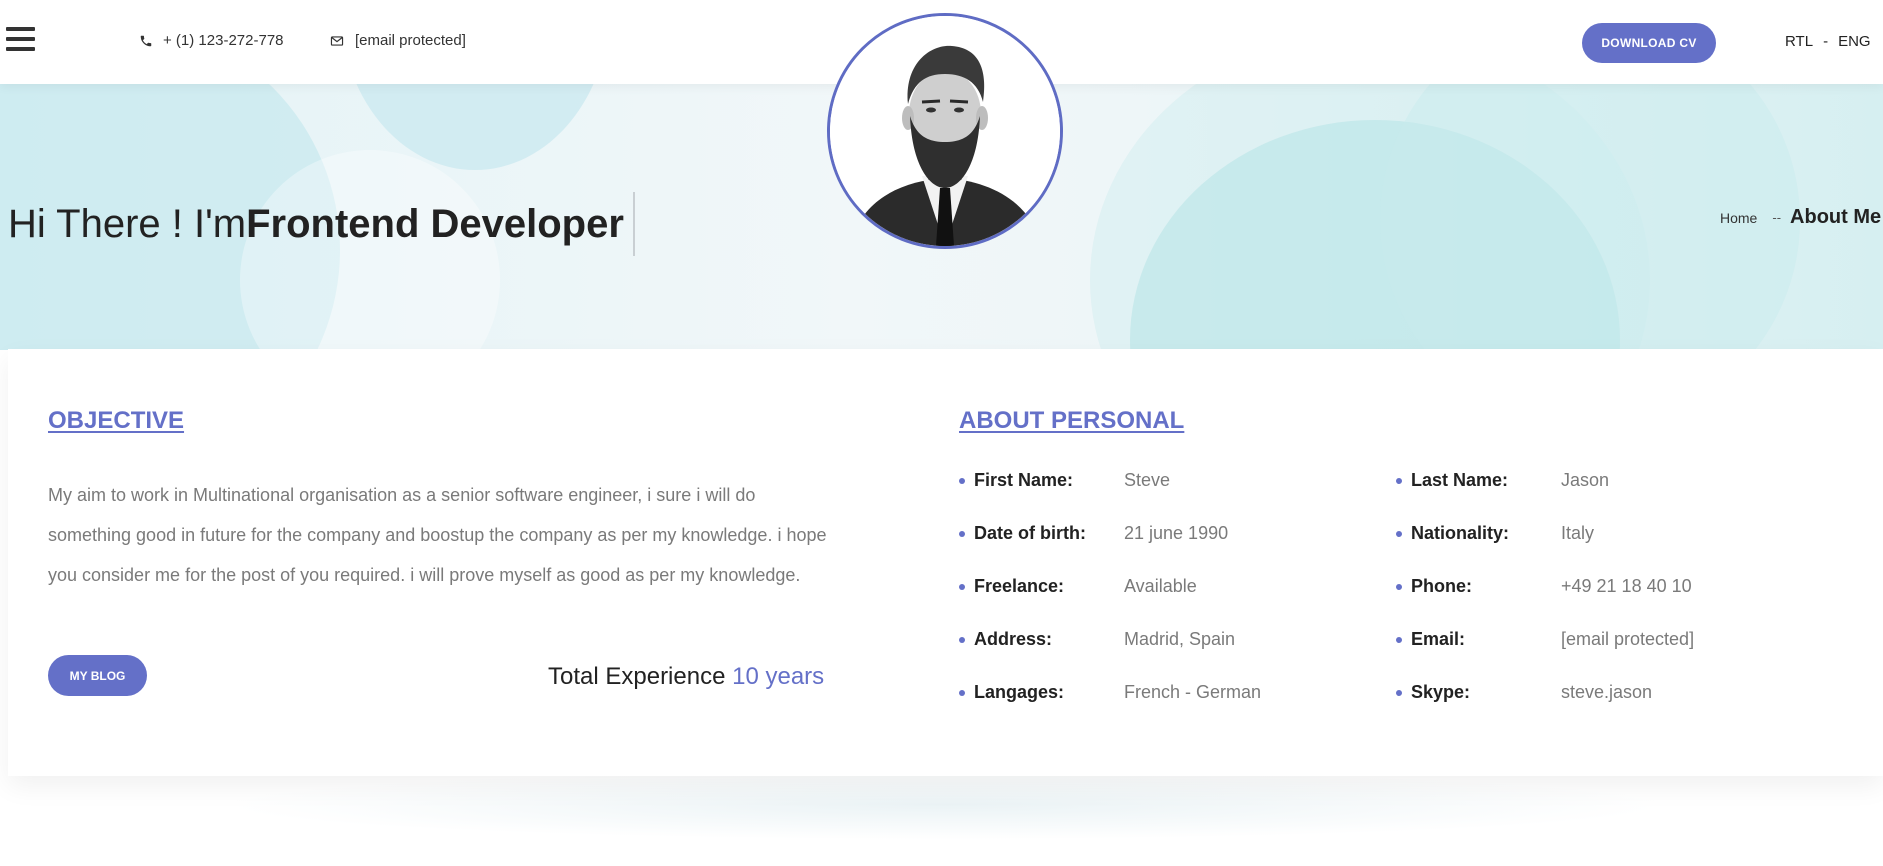 Image resolution: width=1883 pixels, height=866 pixels. Describe the element at coordinates (1626, 586) in the screenshot. I see `info-value: +49 21 18 40 10` at that location.